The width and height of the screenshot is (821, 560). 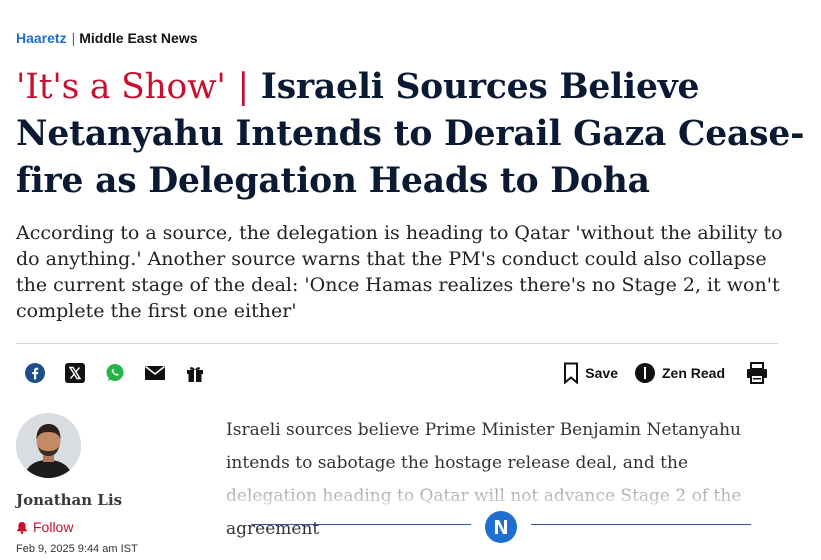 I want to click on follow-label: Follow, so click(x=53, y=527).